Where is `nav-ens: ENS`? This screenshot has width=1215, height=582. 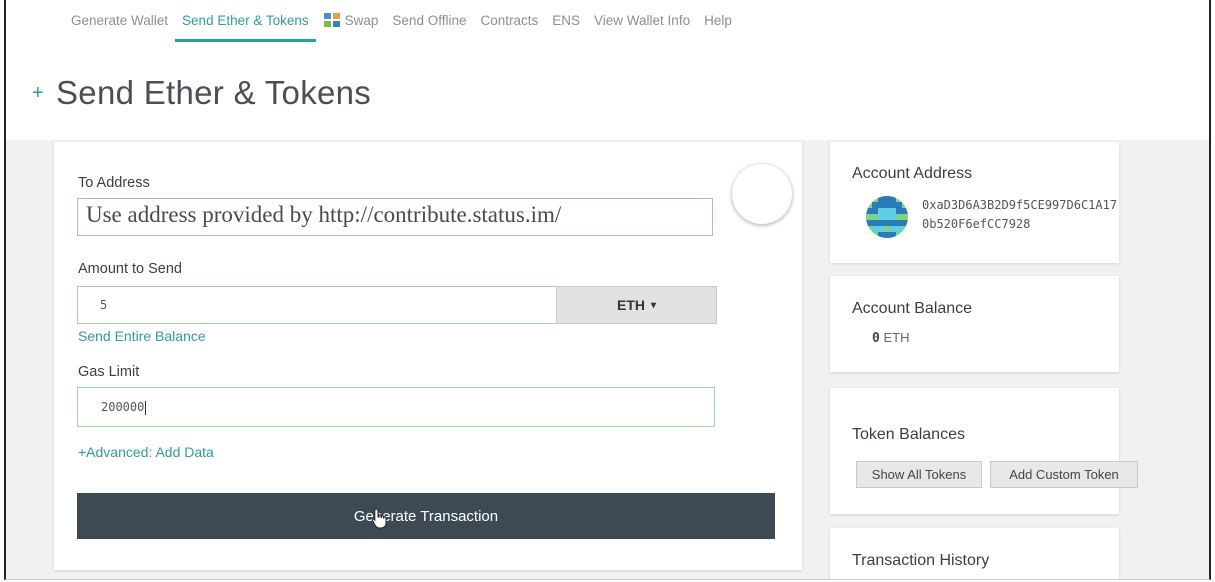
nav-ens: ENS is located at coordinates (566, 27).